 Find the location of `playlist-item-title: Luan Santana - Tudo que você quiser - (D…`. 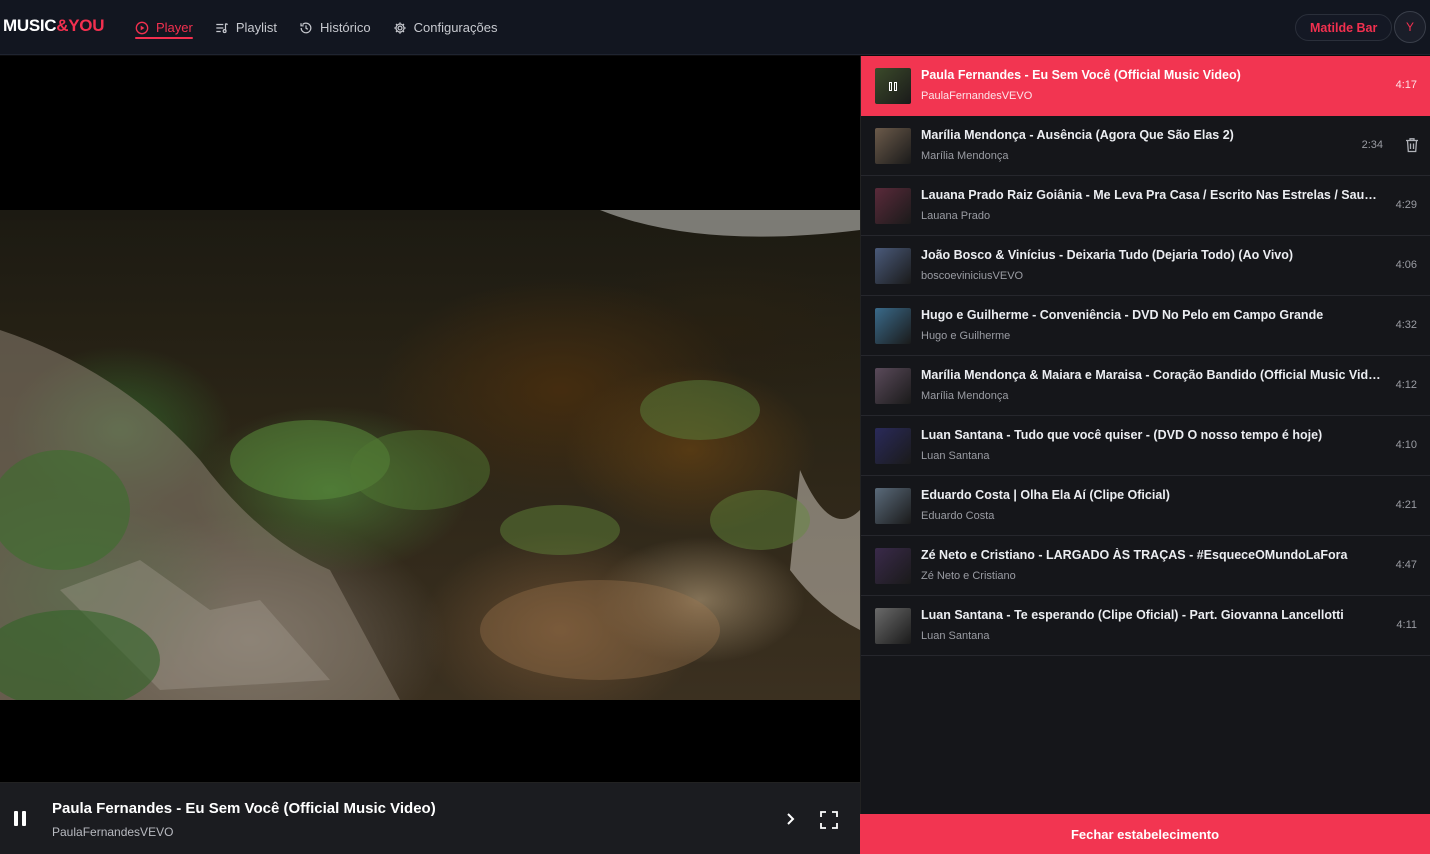

playlist-item-title: Luan Santana - Tudo que você quiser - (D… is located at coordinates (1122, 435).